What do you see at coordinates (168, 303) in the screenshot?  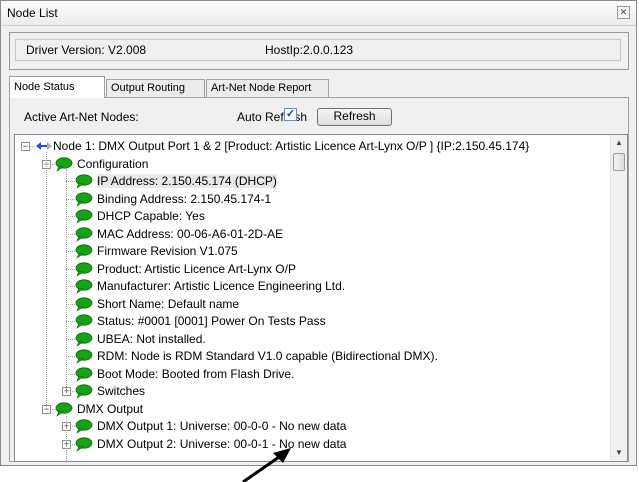 I see `tree-item-label: Short Name: Default name` at bounding box center [168, 303].